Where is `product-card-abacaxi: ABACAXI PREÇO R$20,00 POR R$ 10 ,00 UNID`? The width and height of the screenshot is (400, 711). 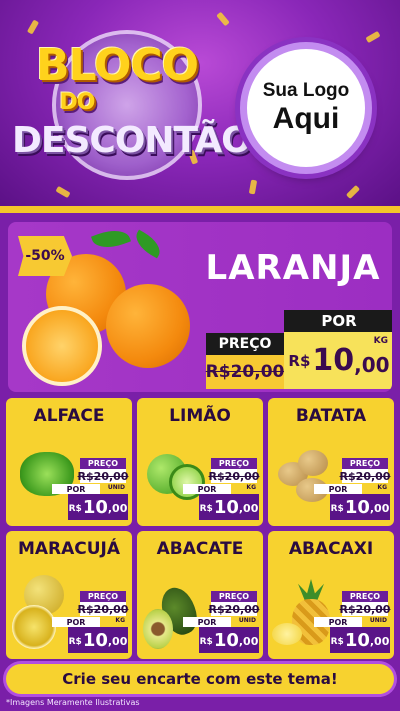 product-card-abacaxi: ABACAXI PREÇO R$20,00 POR R$ 10 ,00 UNID is located at coordinates (331, 595).